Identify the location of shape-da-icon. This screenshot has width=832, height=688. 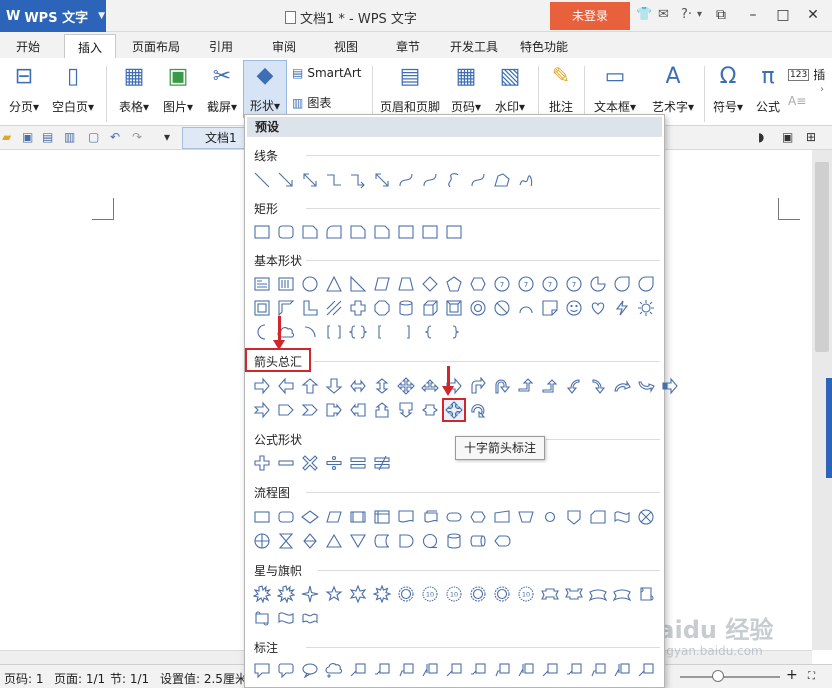
(334, 386).